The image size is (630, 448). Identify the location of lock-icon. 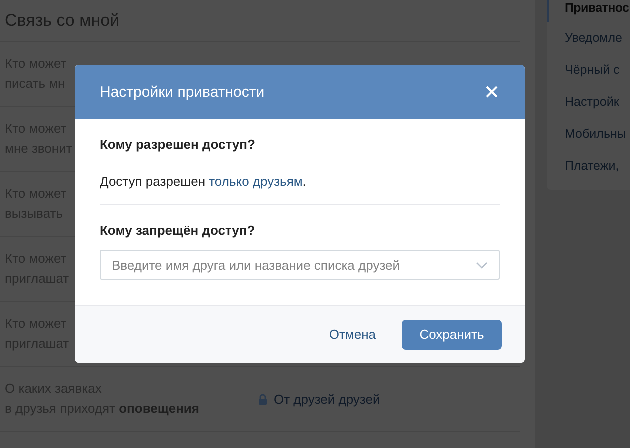
(263, 399).